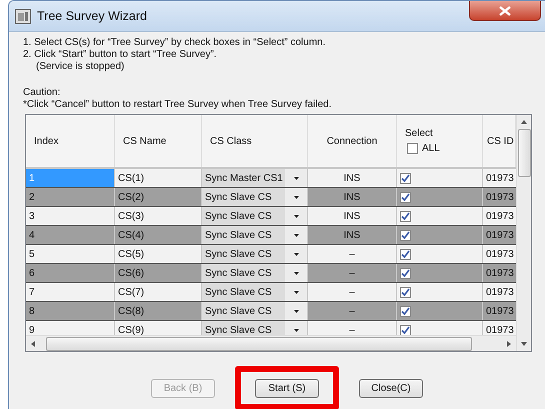  I want to click on close-icon, so click(505, 11).